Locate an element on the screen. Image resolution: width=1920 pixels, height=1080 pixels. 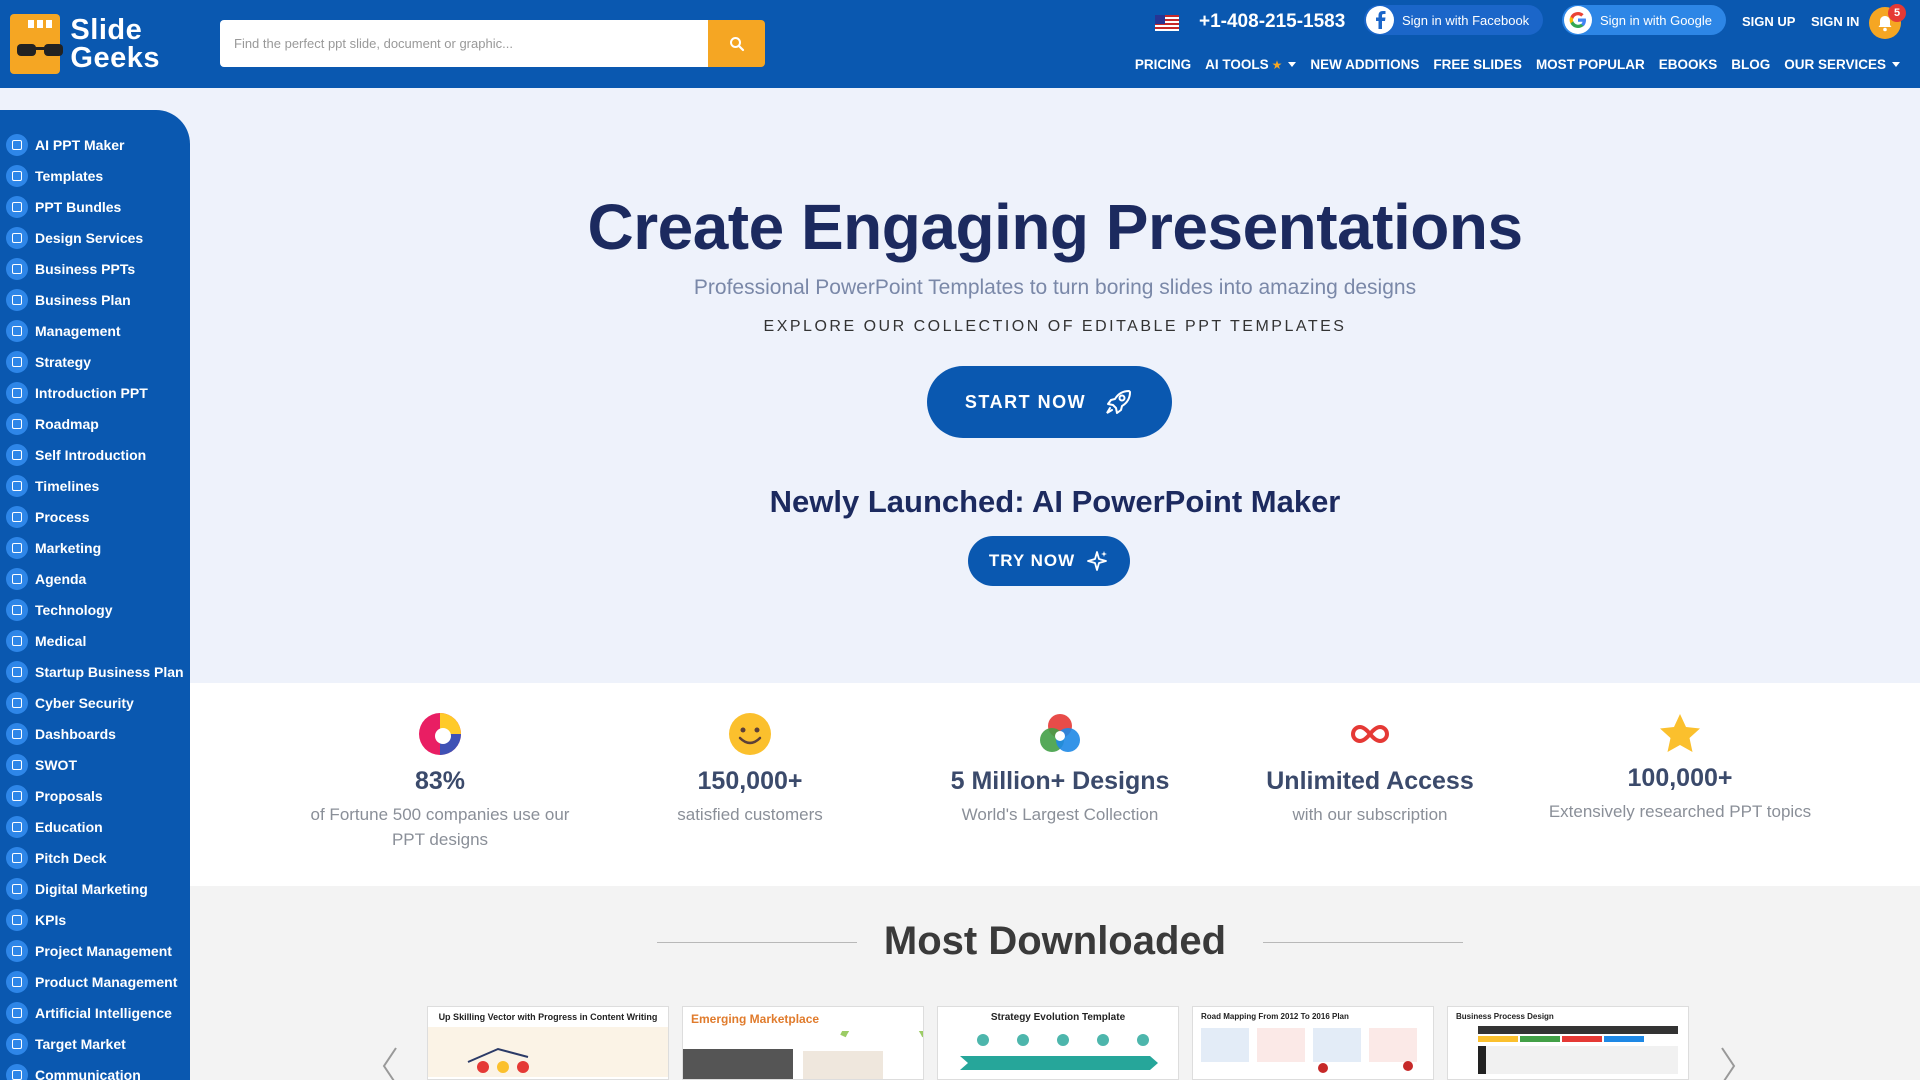
sidebar-item-label: Project Management is located at coordinates (103, 950).